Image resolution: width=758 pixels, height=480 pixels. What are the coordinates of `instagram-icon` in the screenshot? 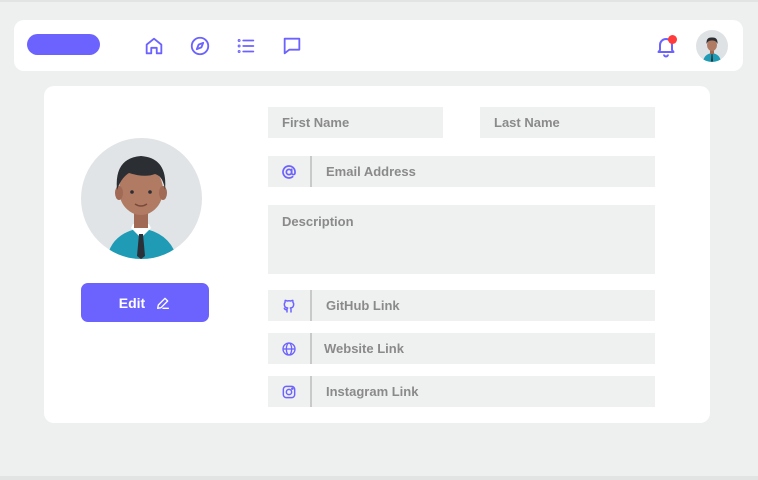 It's located at (290, 391).